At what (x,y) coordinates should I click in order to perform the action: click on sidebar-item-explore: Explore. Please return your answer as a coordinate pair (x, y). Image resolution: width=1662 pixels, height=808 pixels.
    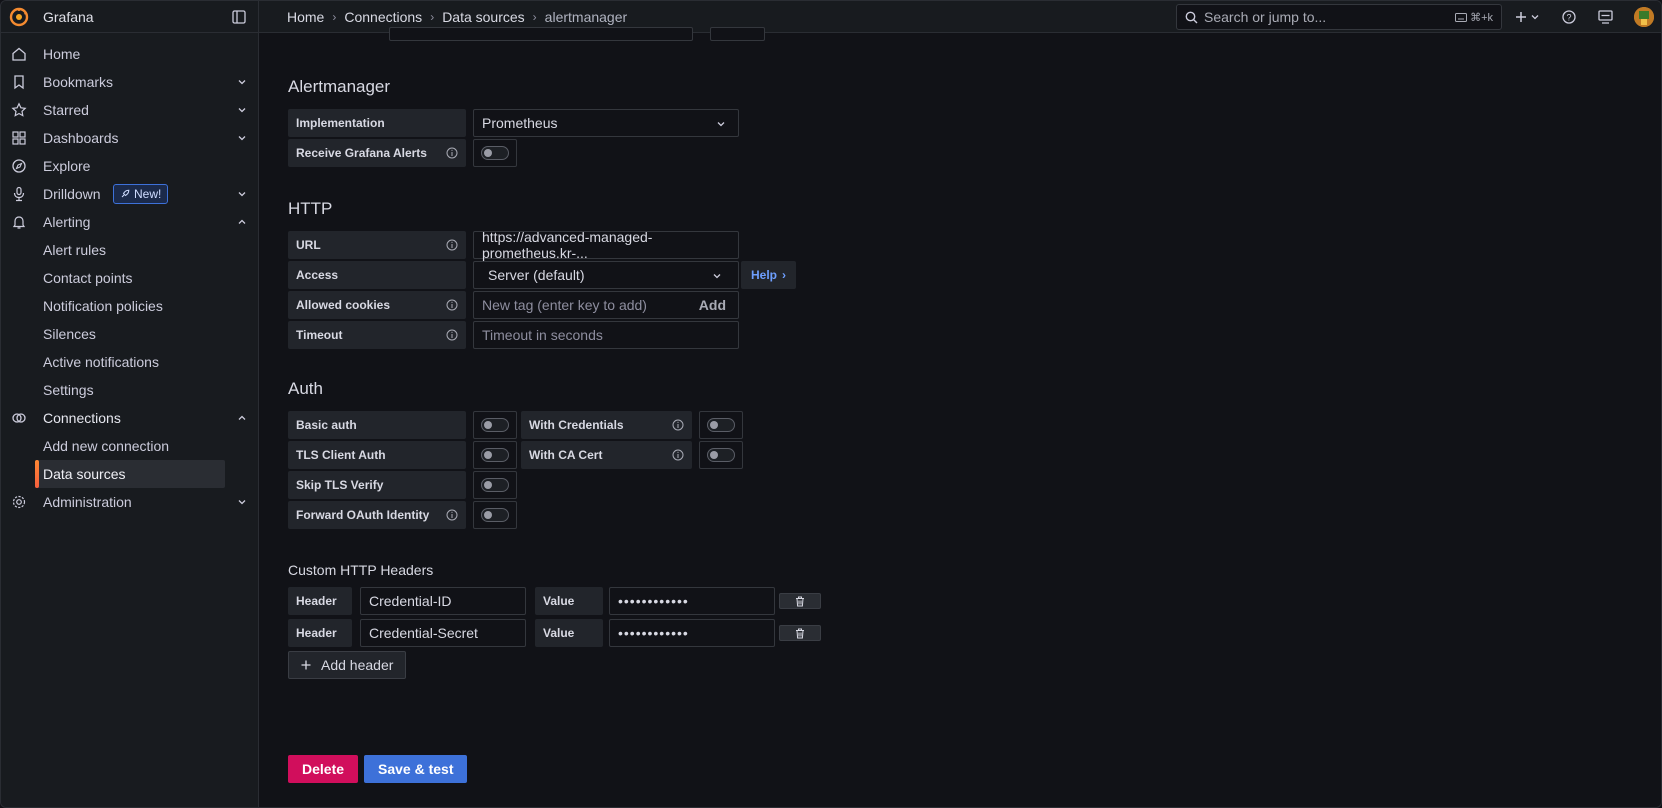
    Looking at the image, I should click on (130, 166).